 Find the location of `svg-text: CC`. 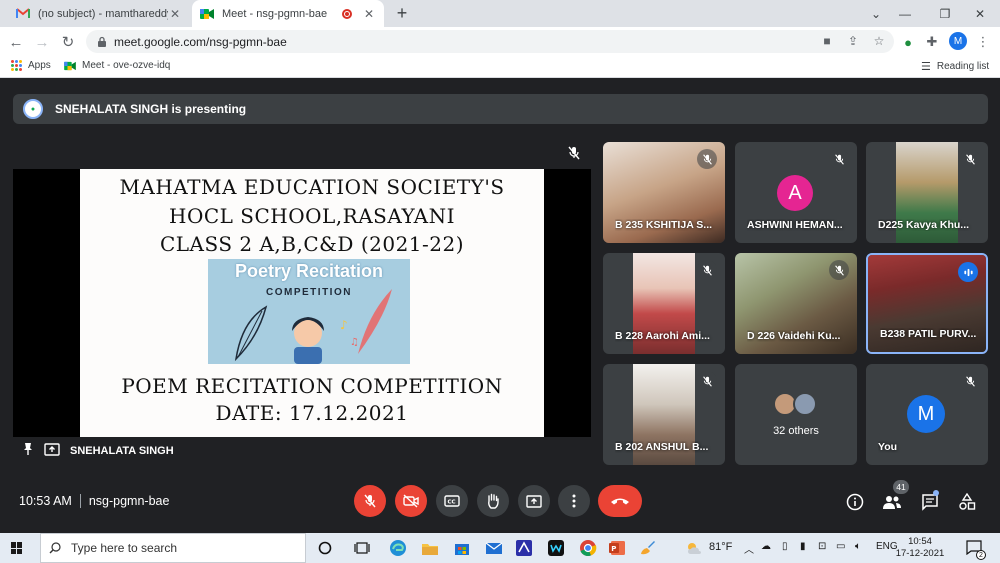

svg-text: CC is located at coordinates (452, 503).